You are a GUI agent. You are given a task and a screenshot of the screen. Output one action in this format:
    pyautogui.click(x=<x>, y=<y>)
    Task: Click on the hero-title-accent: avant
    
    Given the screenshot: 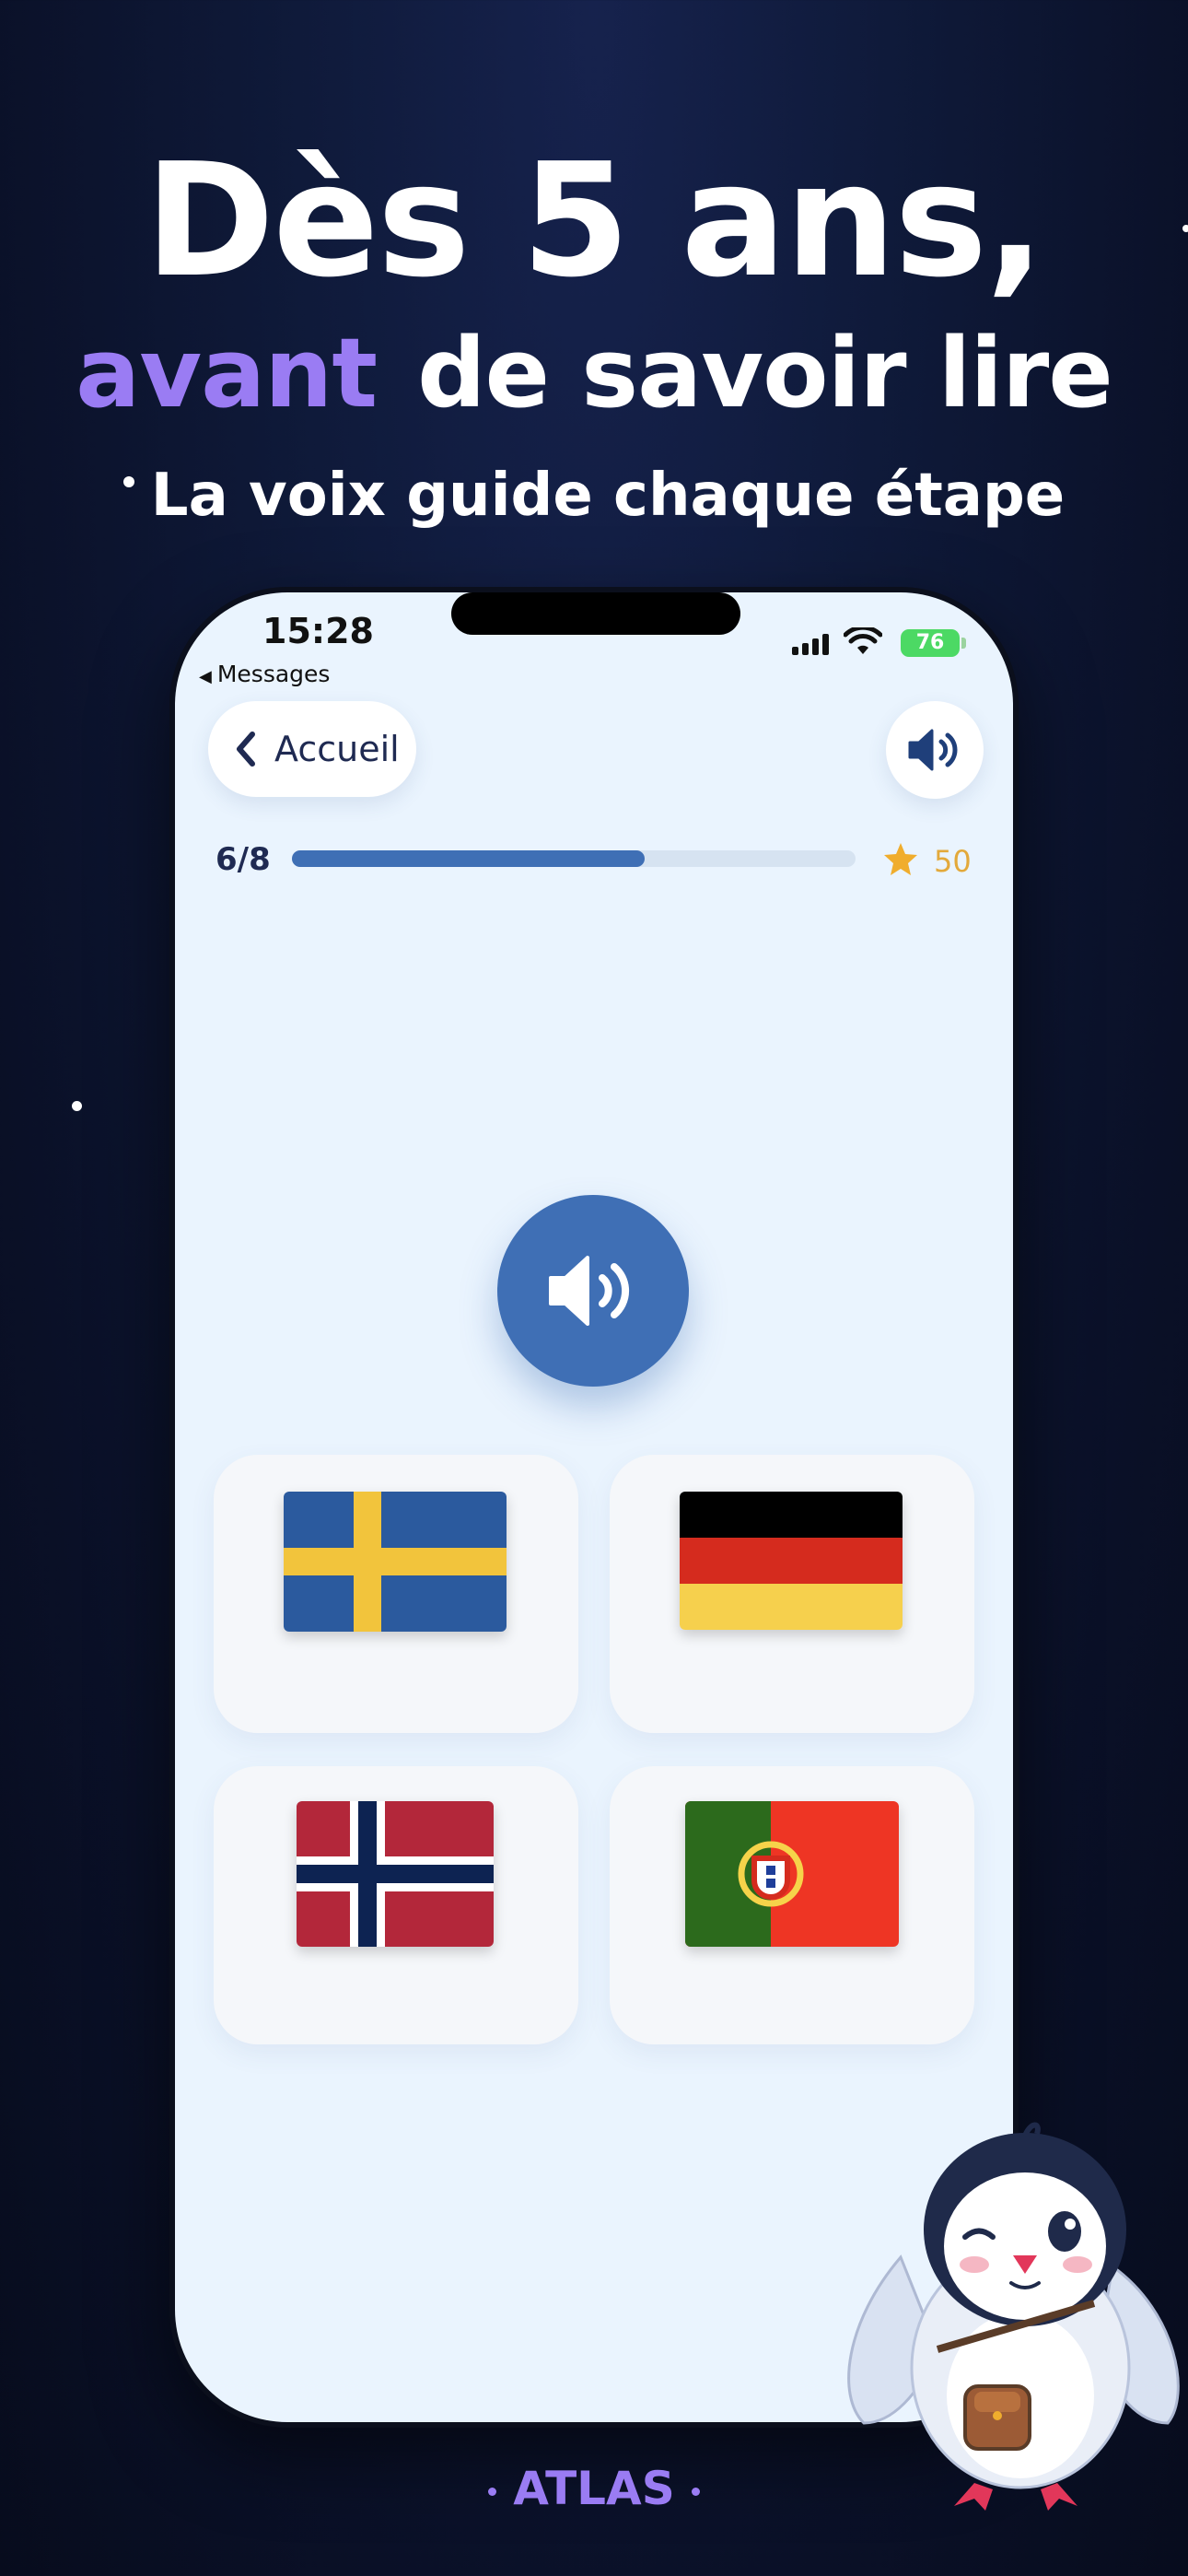 What is the action you would take?
    pyautogui.click(x=227, y=373)
    